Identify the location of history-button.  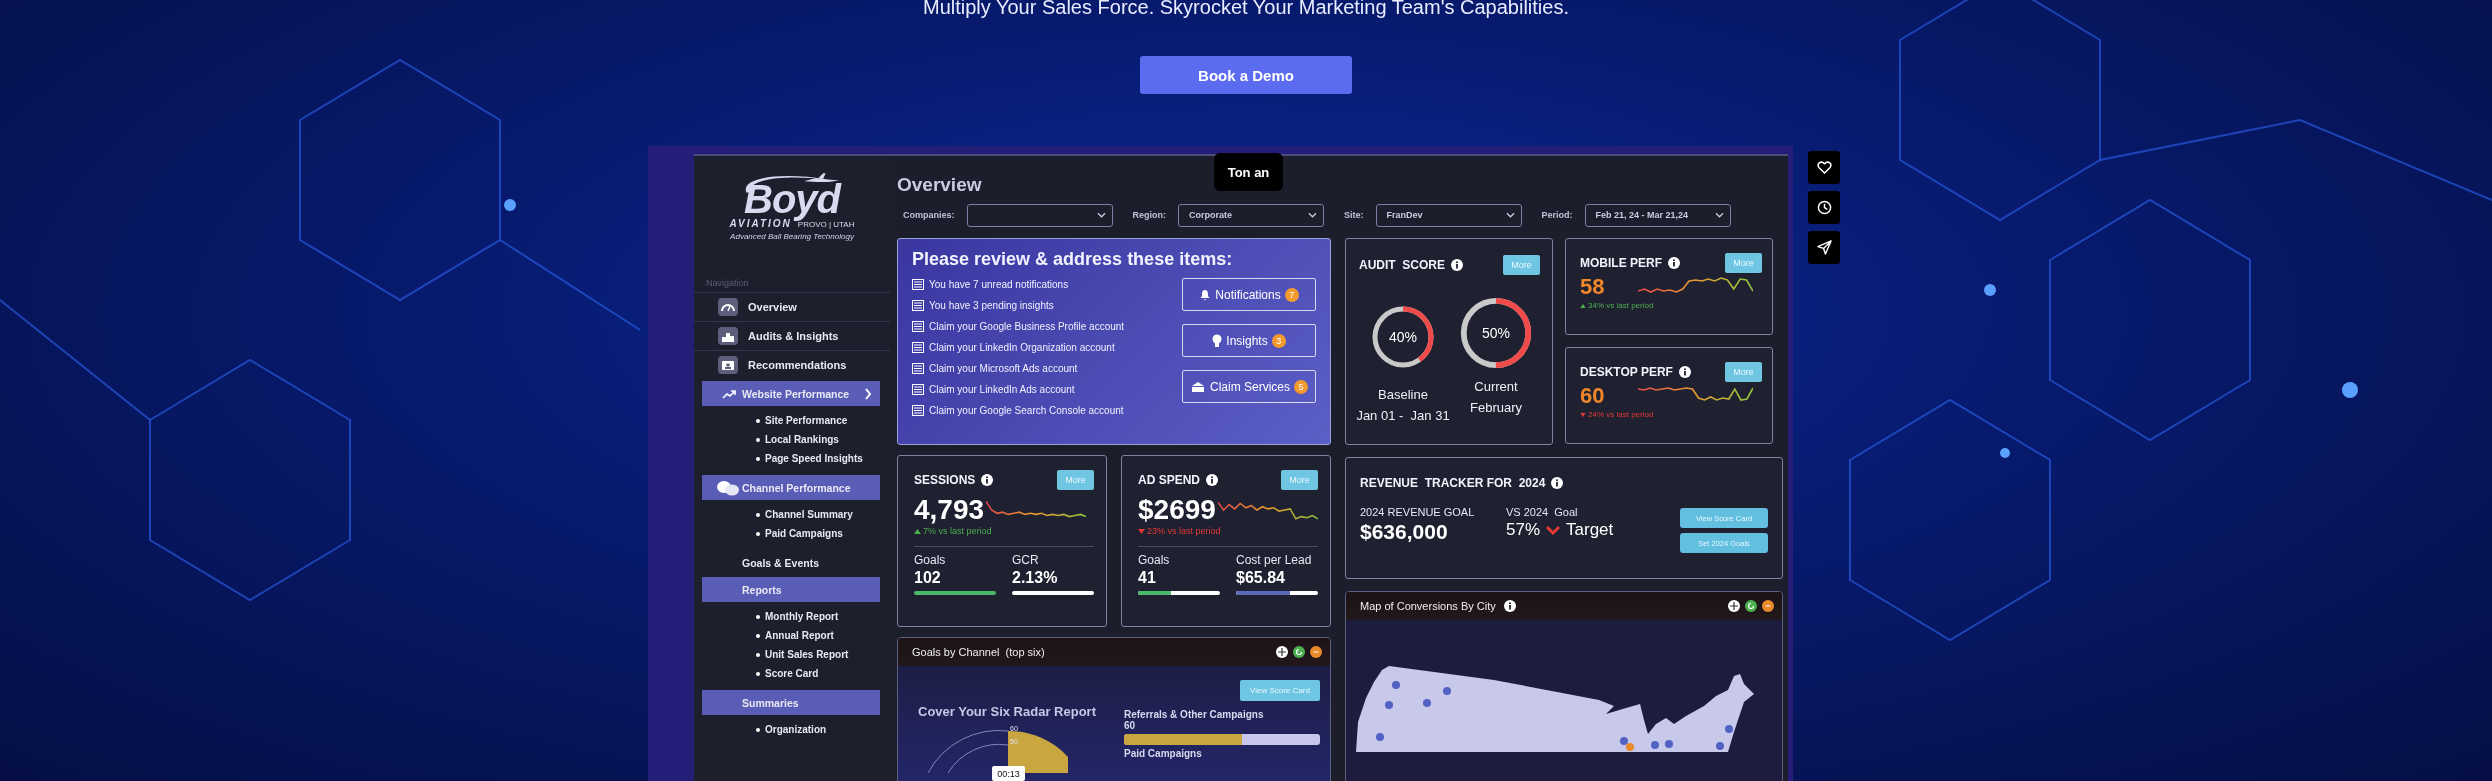
(1824, 207).